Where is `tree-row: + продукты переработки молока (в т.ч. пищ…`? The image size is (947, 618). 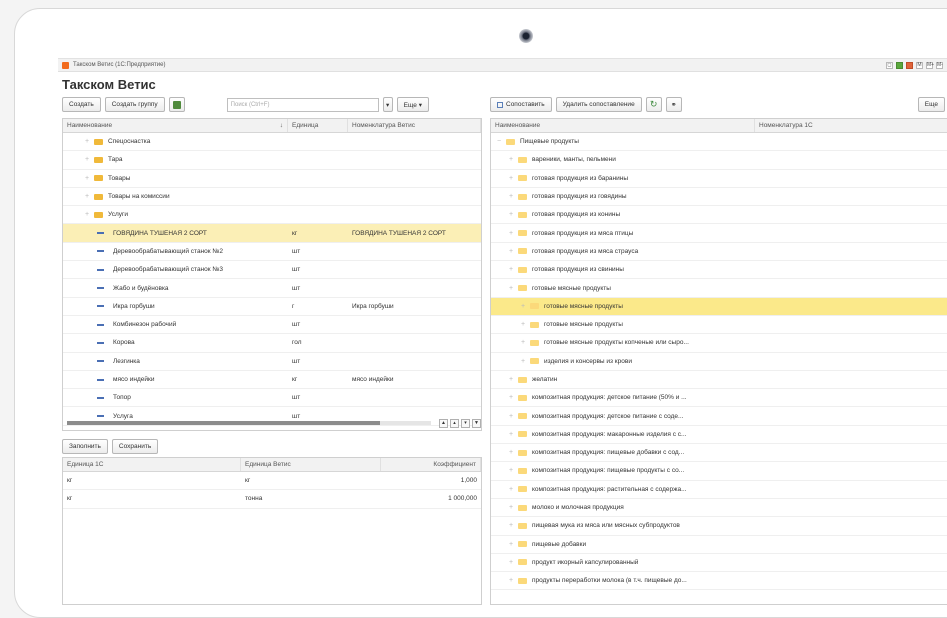
tree-row: + продукты переработки молока (в т.ч. пищ… is located at coordinates (719, 581).